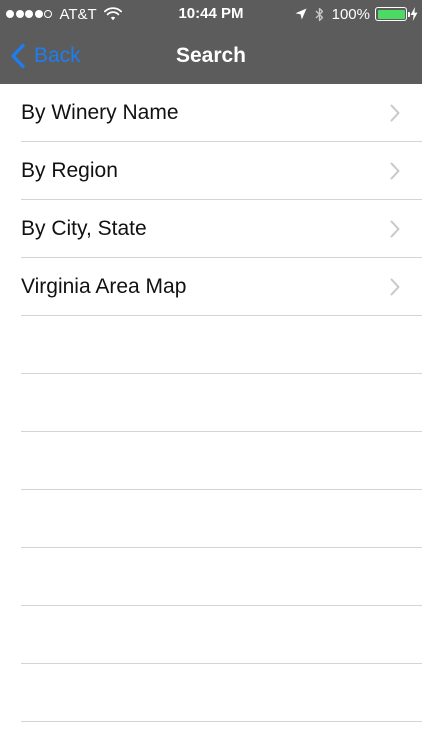 Image resolution: width=422 pixels, height=750 pixels. I want to click on list-item-label: Virginia Area Map, so click(104, 286).